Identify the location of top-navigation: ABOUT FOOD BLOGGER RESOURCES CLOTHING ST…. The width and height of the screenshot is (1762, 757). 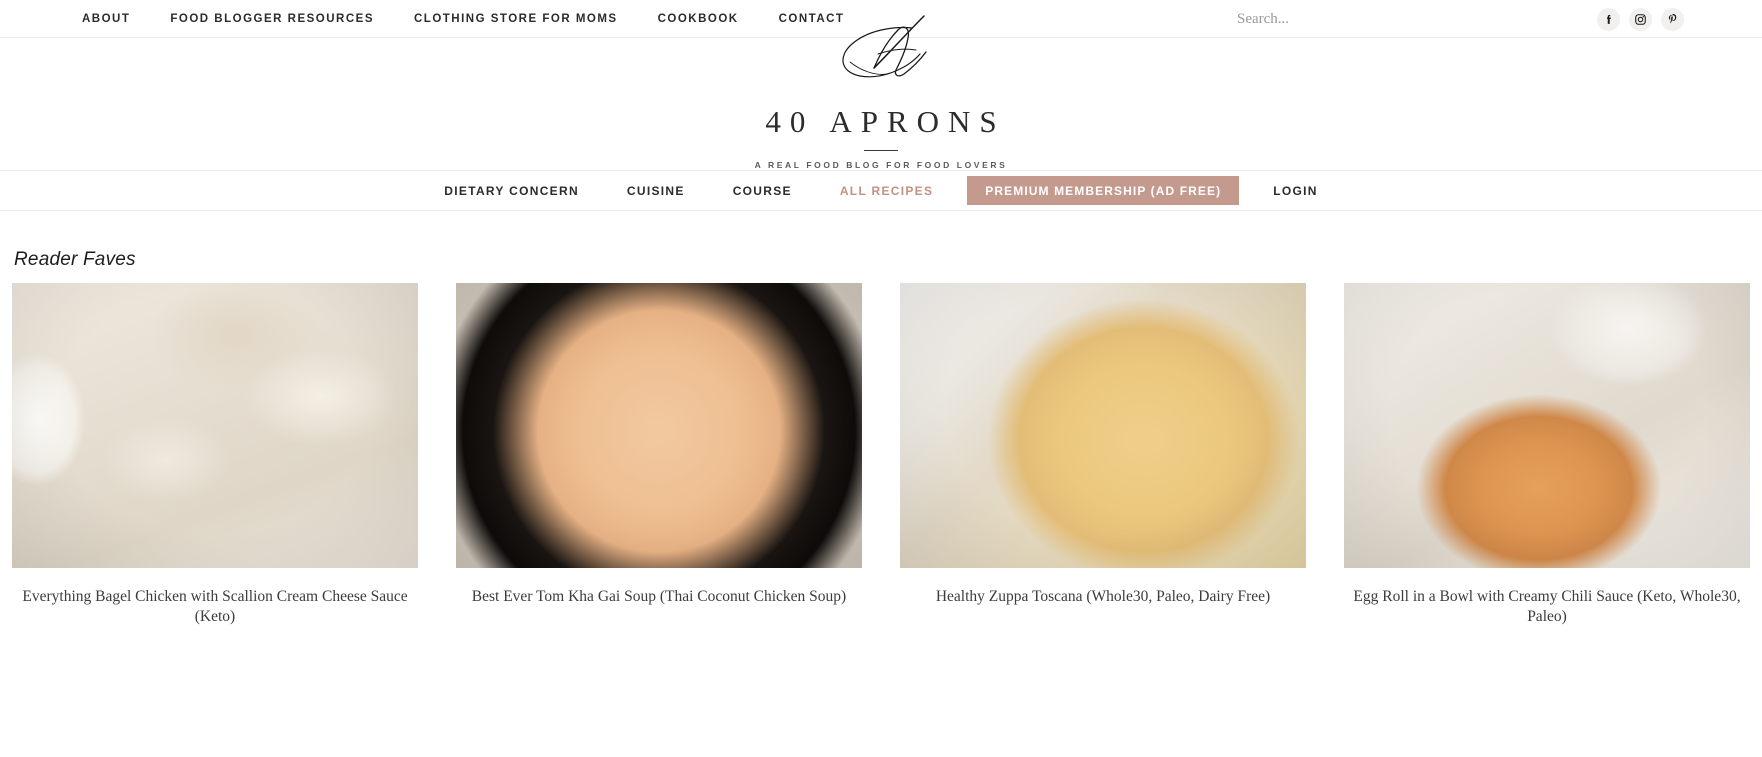
(422, 19).